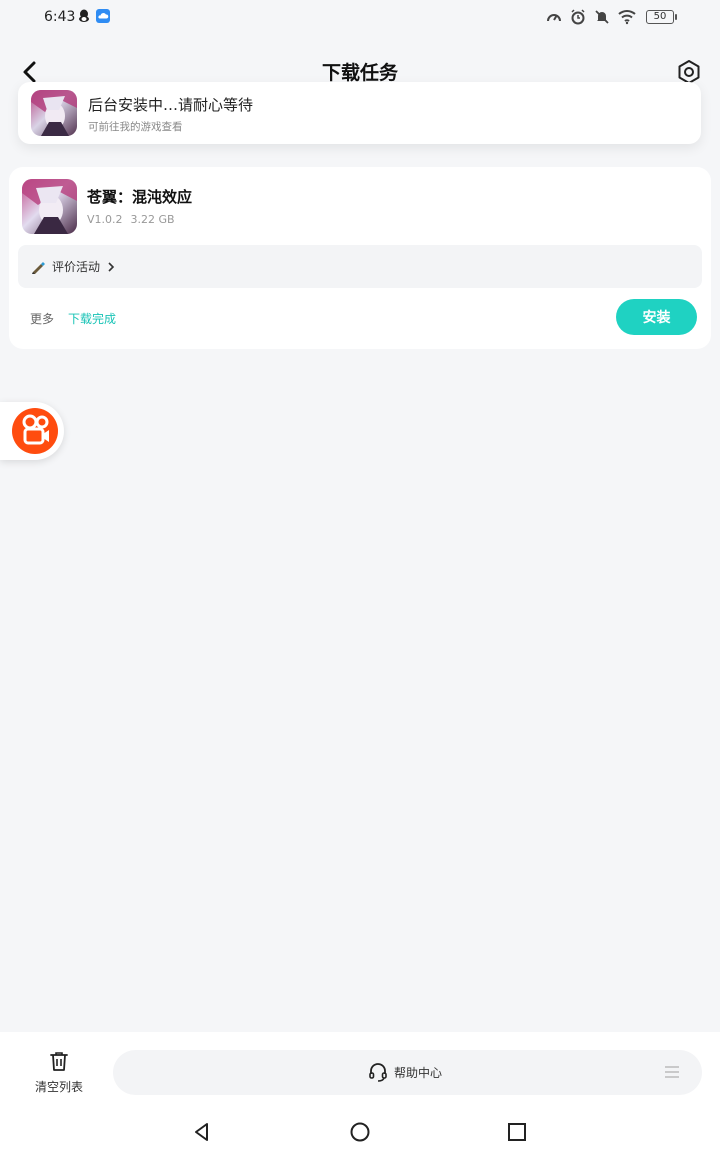  What do you see at coordinates (58, 1087) in the screenshot?
I see `clear-list-label: 清空列表` at bounding box center [58, 1087].